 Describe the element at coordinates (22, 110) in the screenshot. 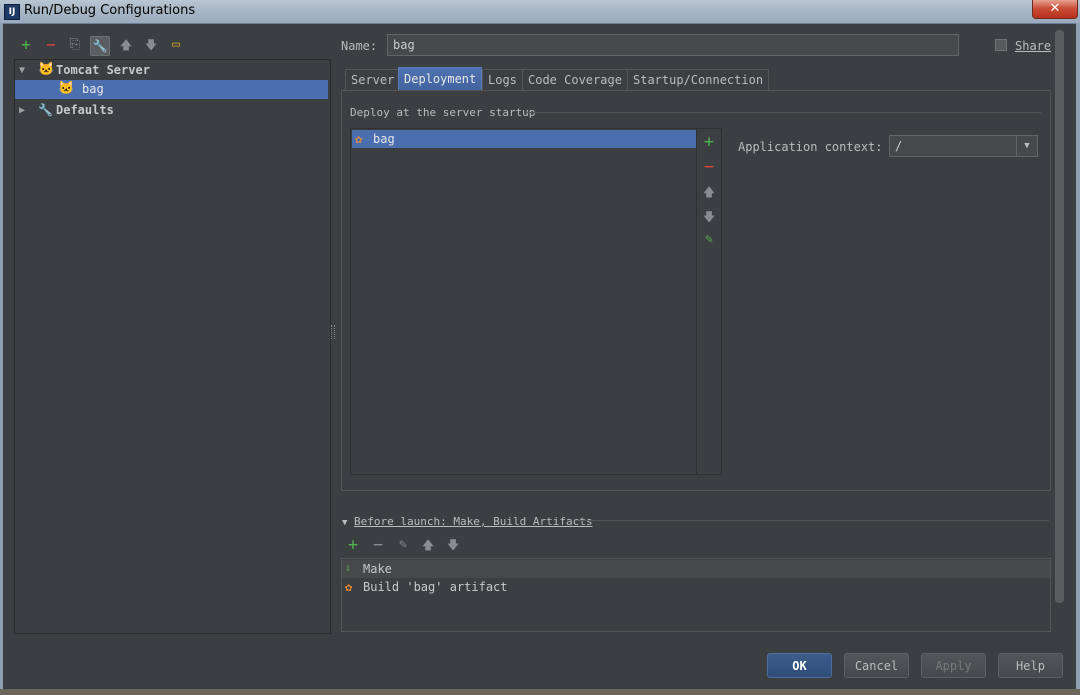

I see `collapsed-arrow-icon: ▶` at that location.